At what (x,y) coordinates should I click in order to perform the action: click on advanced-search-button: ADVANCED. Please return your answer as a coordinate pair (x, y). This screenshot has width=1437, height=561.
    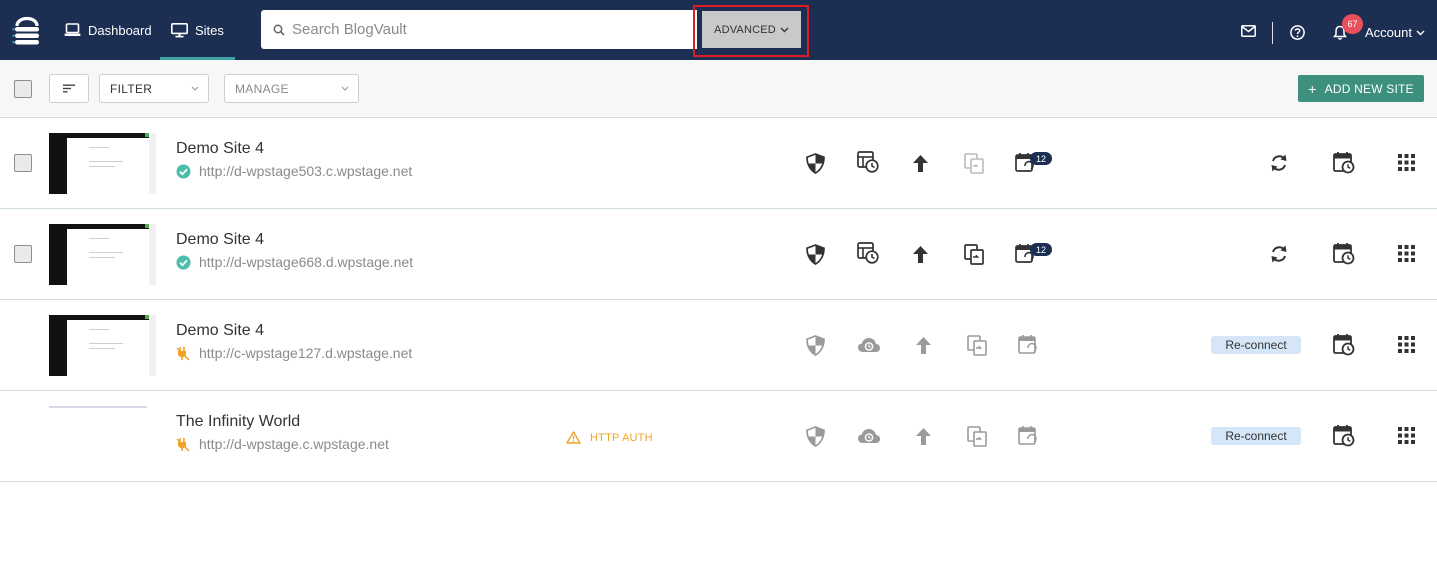
    Looking at the image, I should click on (751, 29).